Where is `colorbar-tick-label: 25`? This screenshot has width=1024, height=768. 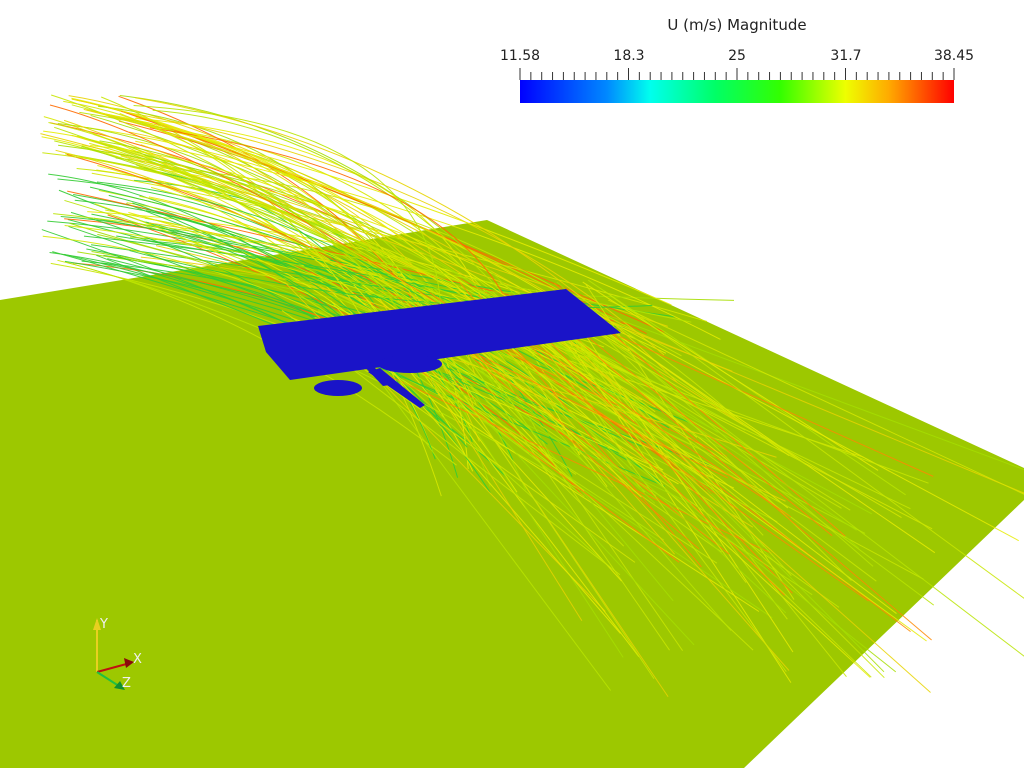
colorbar-tick-label: 25 is located at coordinates (737, 56).